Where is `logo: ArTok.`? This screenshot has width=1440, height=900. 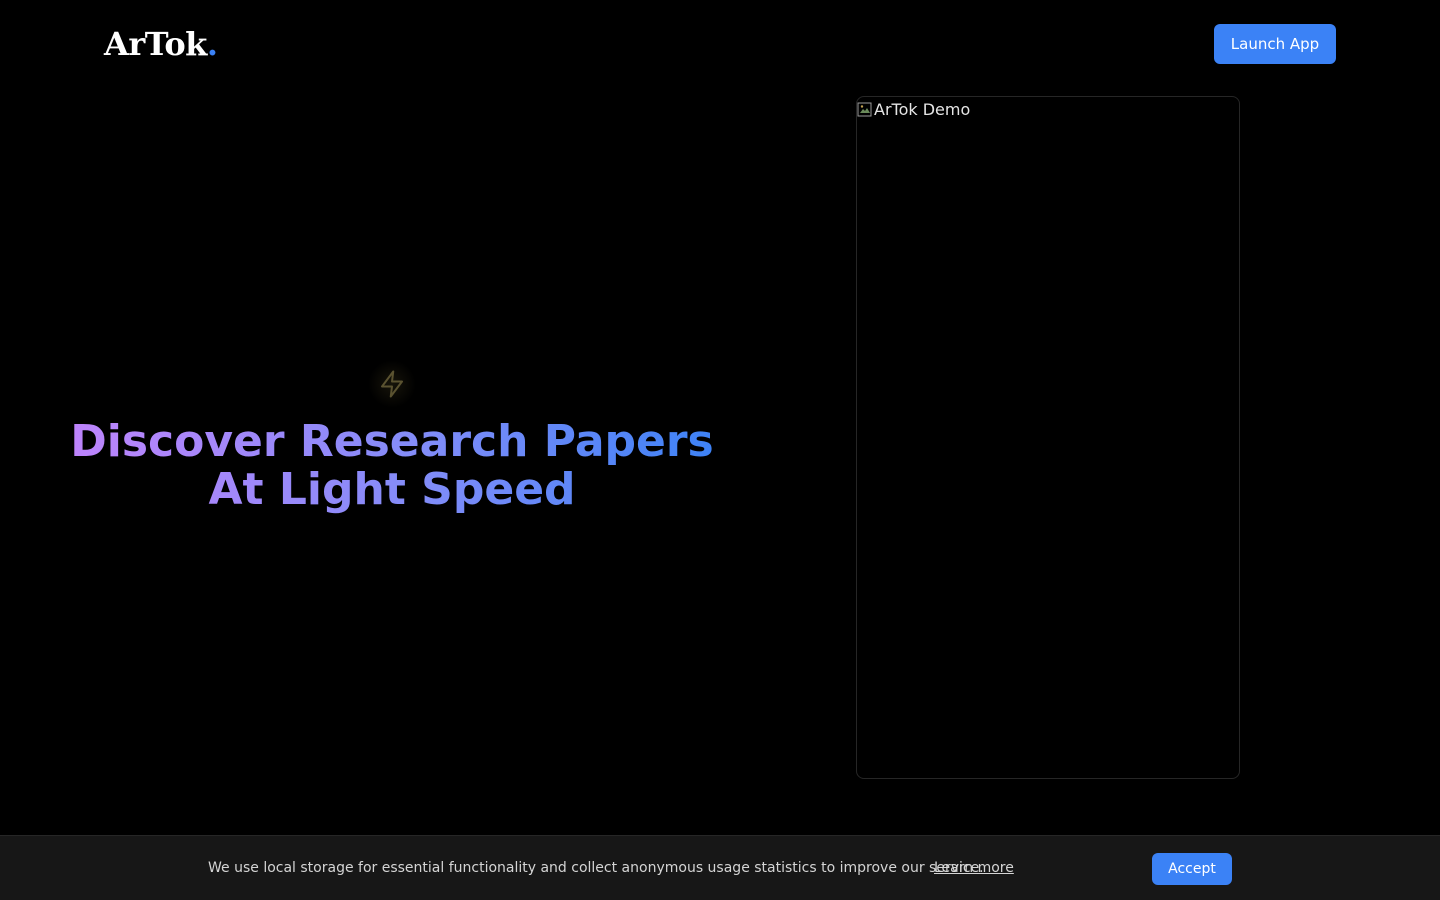 logo: ArTok. is located at coordinates (161, 44).